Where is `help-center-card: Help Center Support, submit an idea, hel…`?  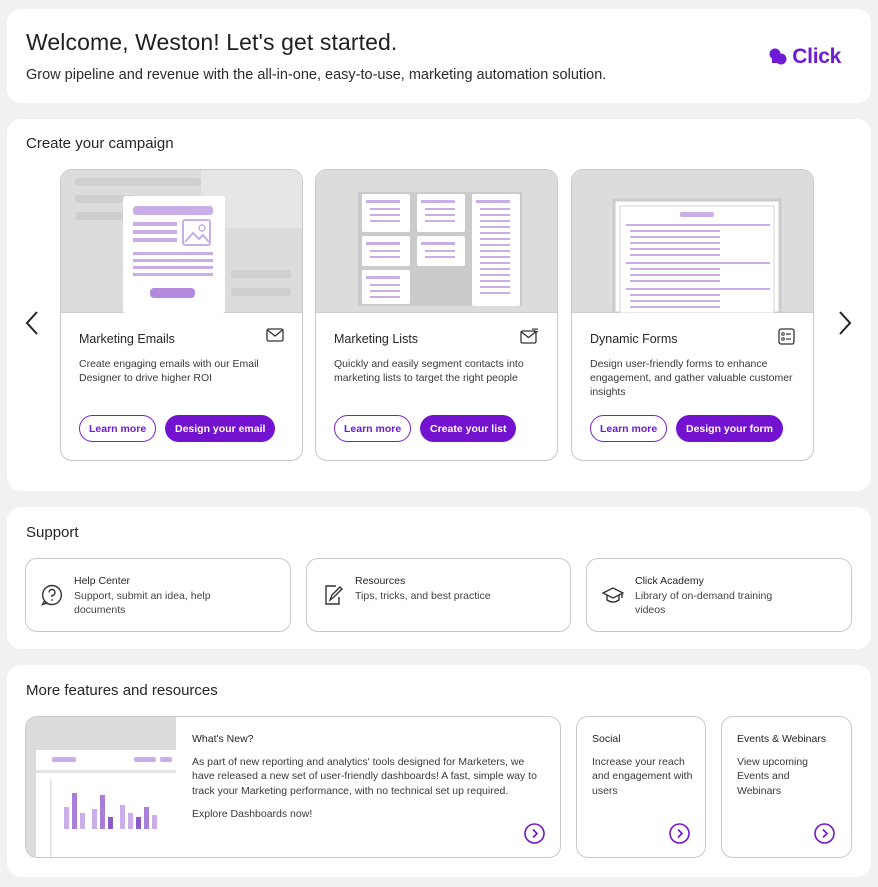
help-center-card: Help Center Support, submit an idea, hel… is located at coordinates (158, 595).